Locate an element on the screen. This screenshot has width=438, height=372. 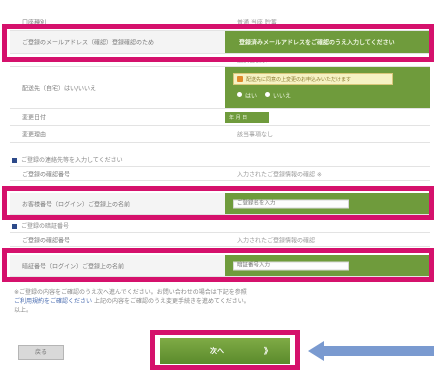
note-3: 以上。 is located at coordinates (23, 310).